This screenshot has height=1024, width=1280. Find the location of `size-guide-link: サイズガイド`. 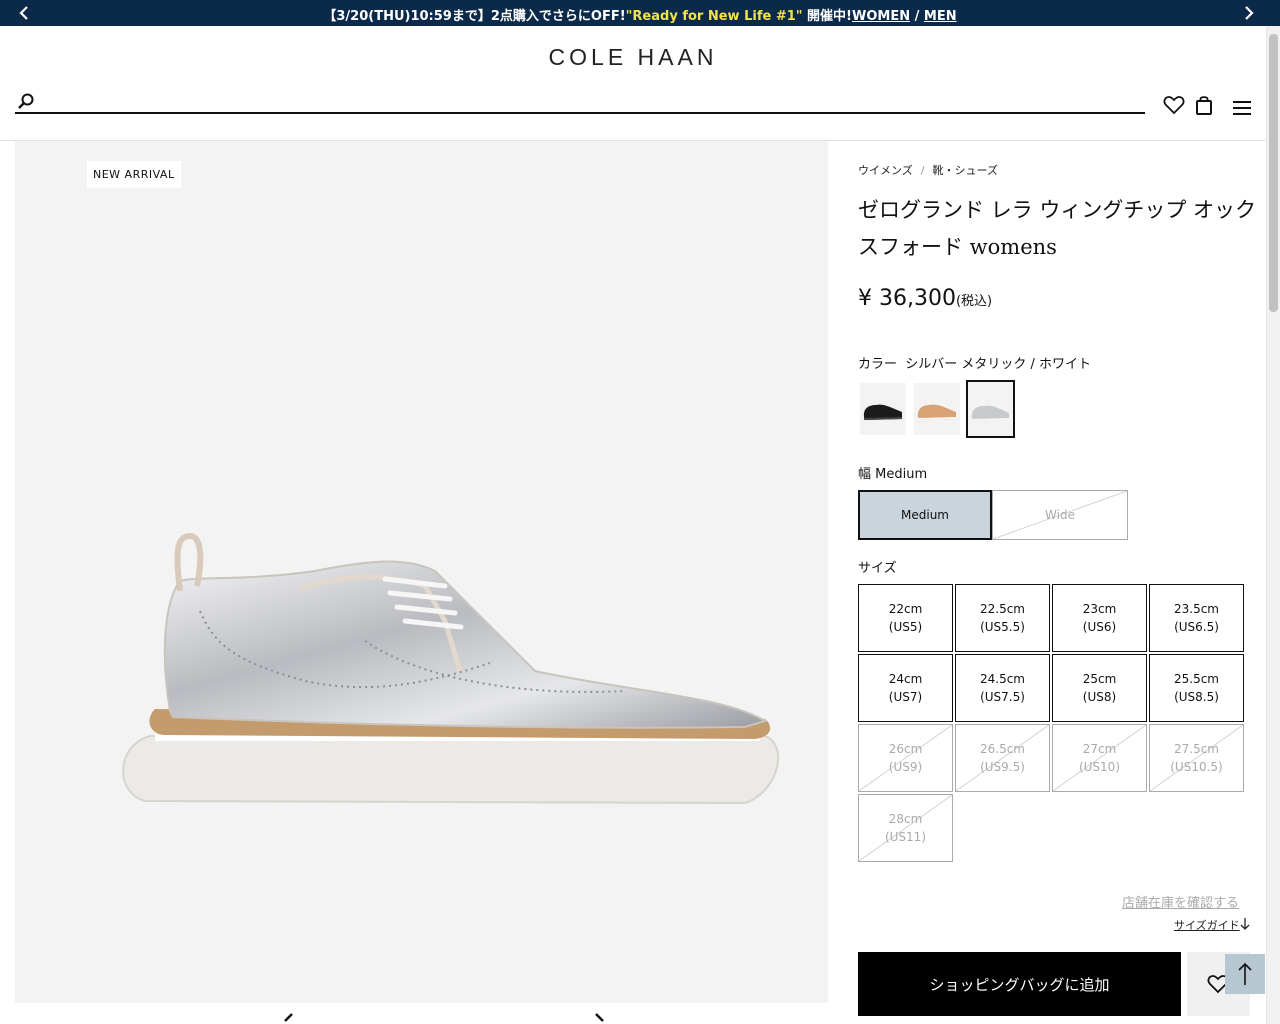

size-guide-link: サイズガイド is located at coordinates (1207, 925).